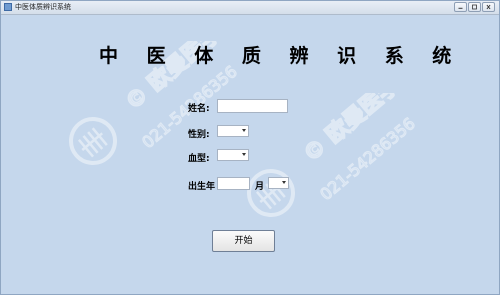  Describe the element at coordinates (233, 155) in the screenshot. I see `blood-type-select` at that location.